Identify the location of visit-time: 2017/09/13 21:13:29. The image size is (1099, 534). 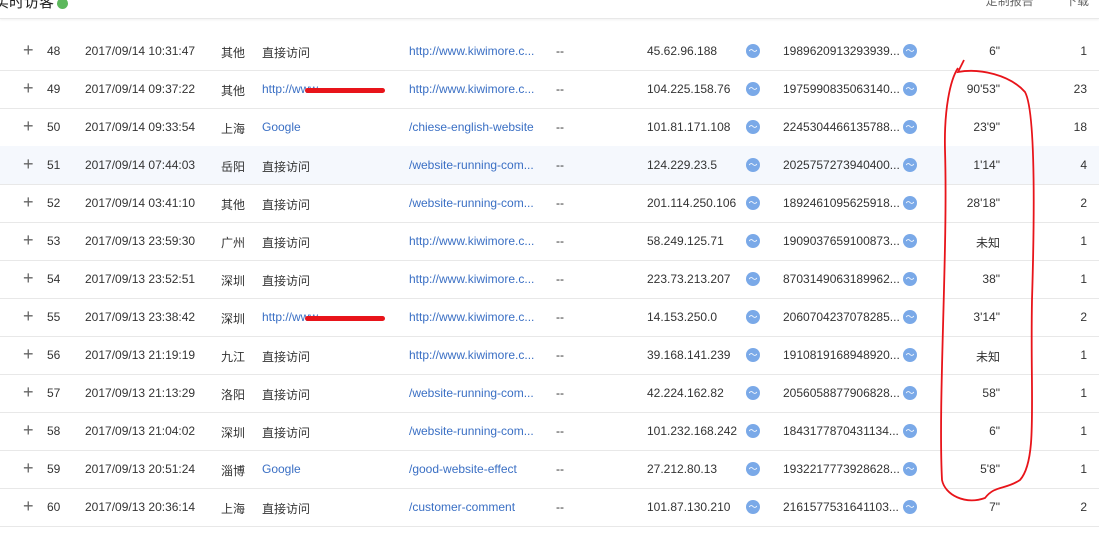
(140, 393).